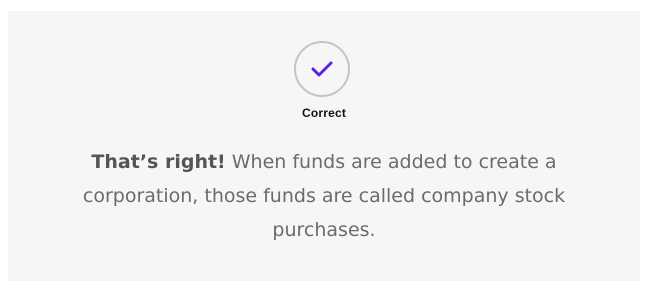 Image resolution: width=650 pixels, height=289 pixels. I want to click on checkmark-icon, so click(322, 69).